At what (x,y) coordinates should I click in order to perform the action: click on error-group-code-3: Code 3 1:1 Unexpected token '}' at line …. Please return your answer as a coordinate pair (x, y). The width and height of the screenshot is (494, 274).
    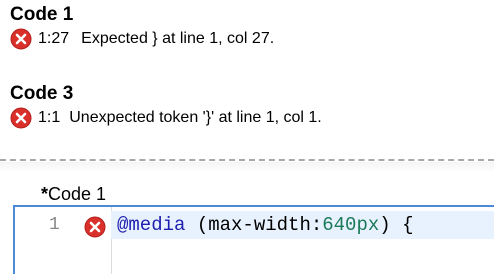
    Looking at the image, I should click on (166, 107).